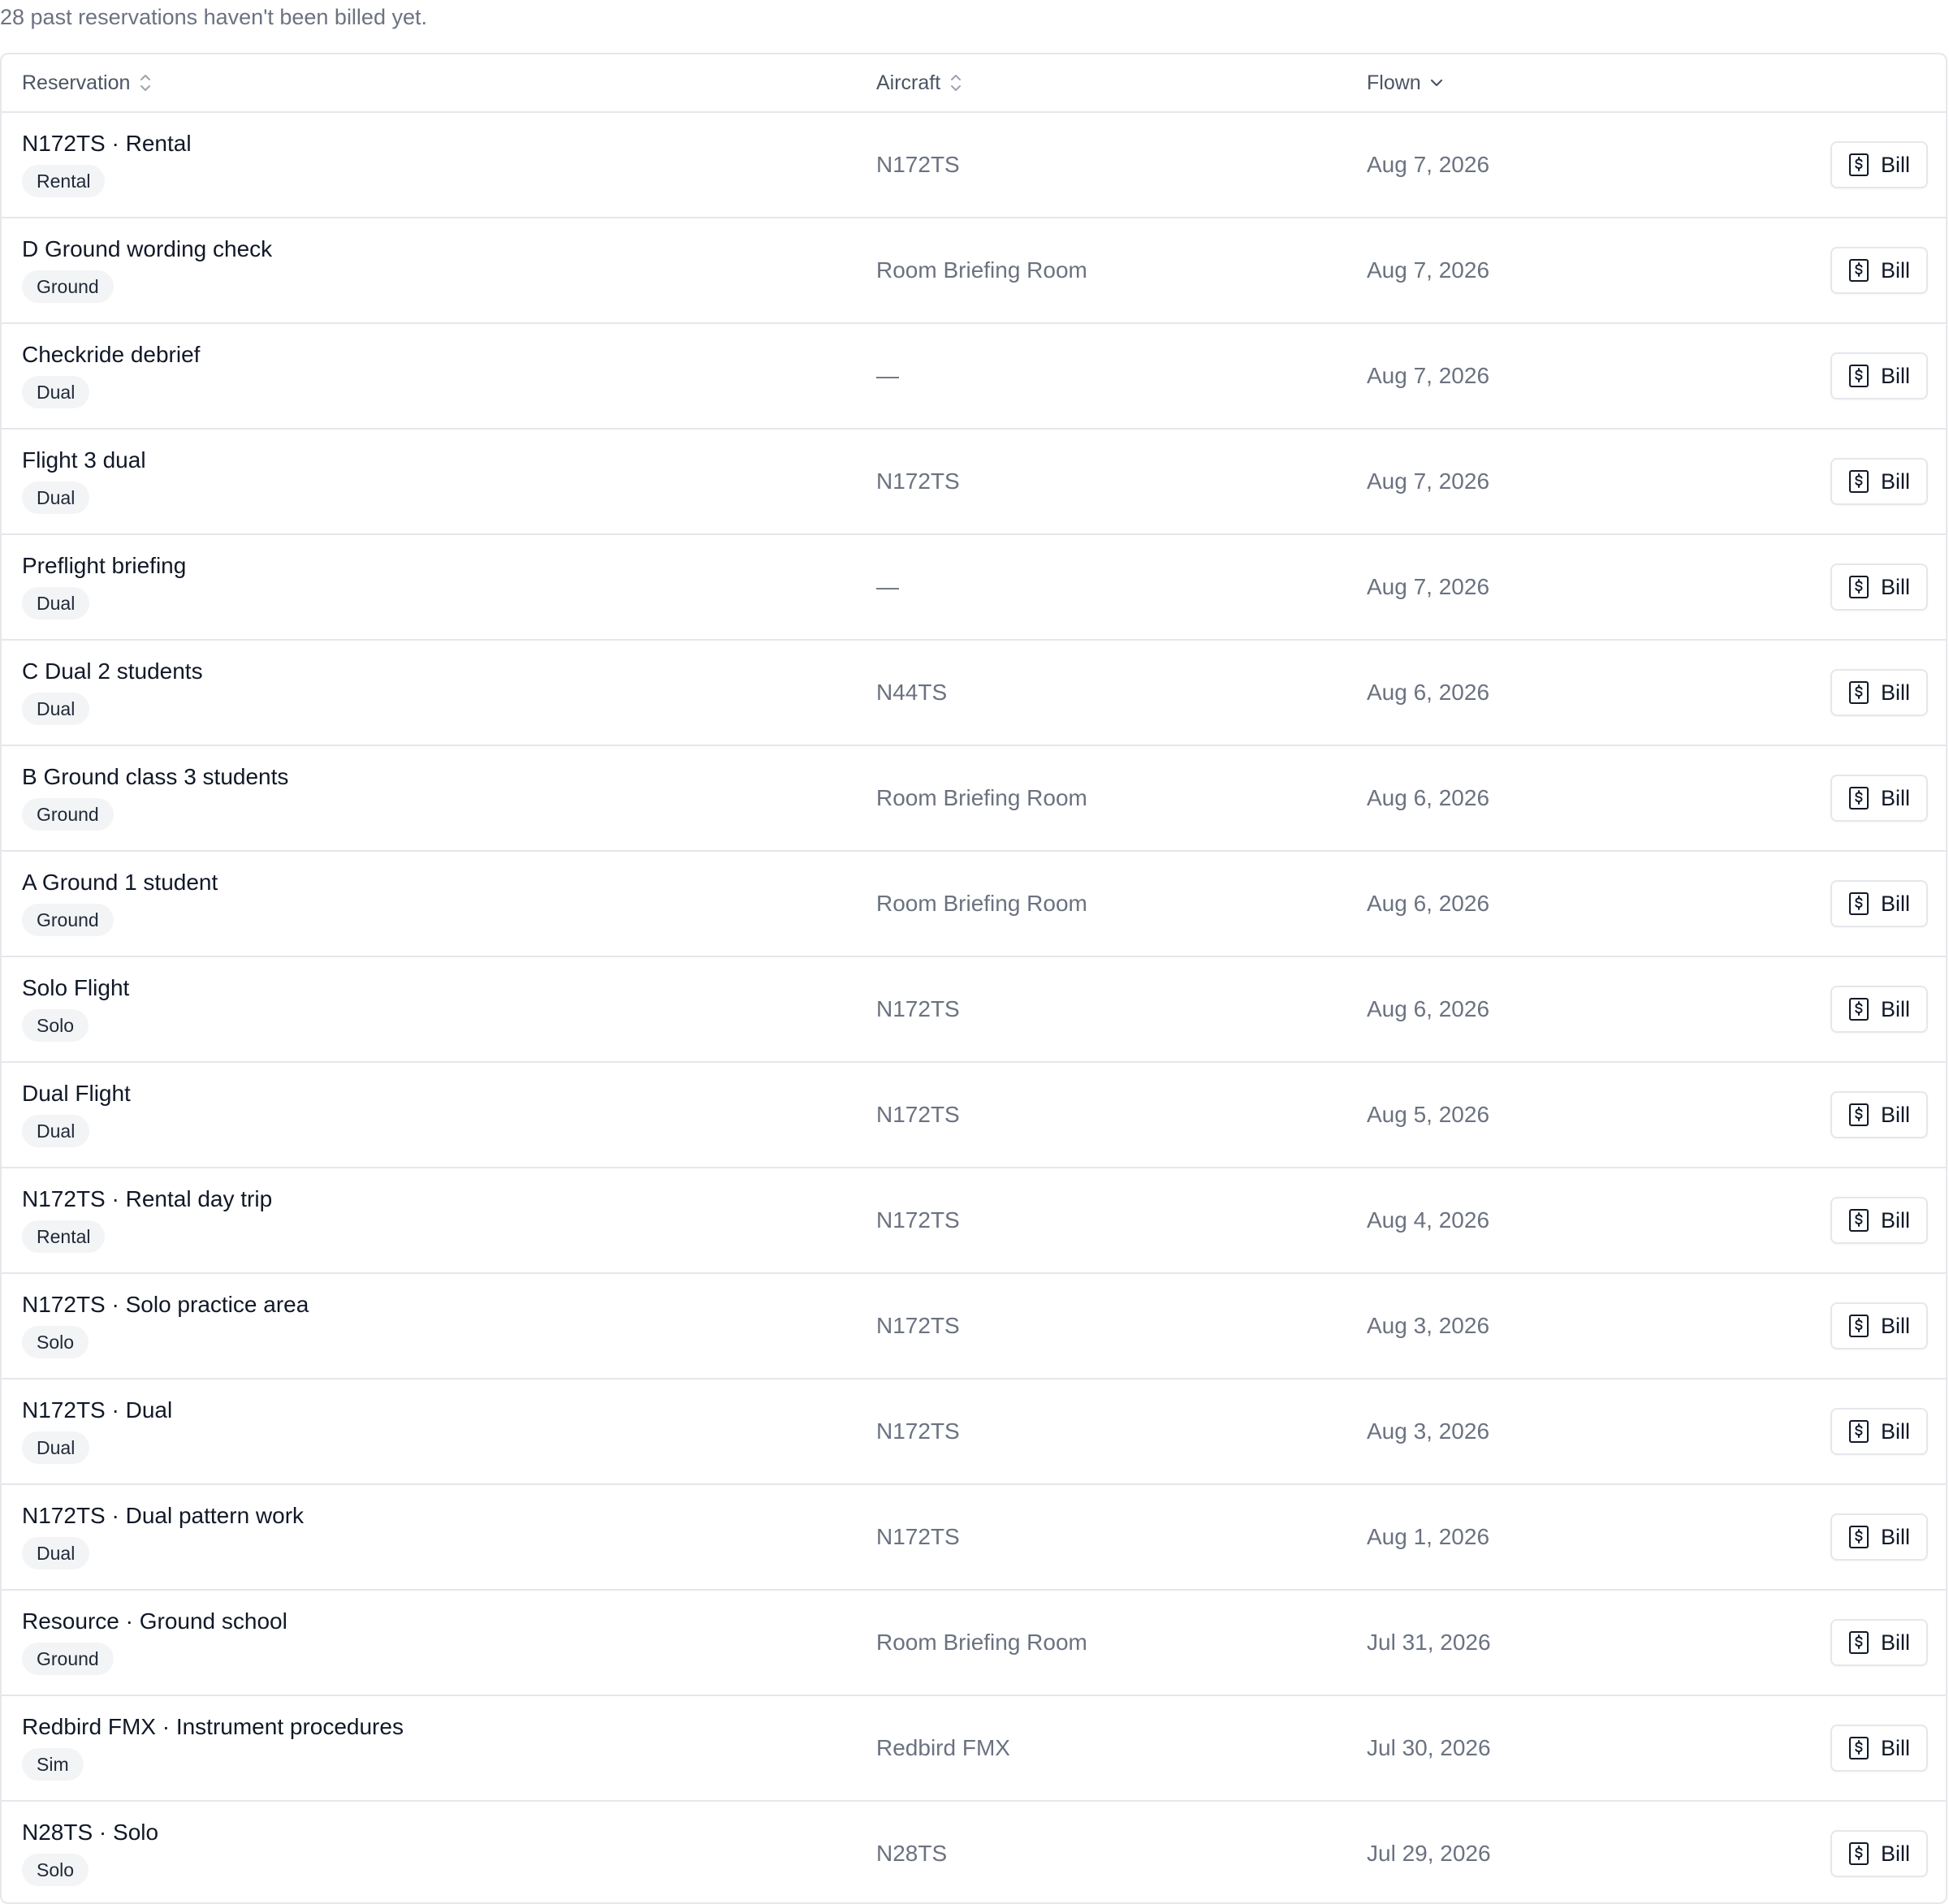 This screenshot has height=1904, width=1949. Describe the element at coordinates (974, 1115) in the screenshot. I see `table-row: Dual Flight Dual N172TS Aug 5, 2026 Bill` at that location.